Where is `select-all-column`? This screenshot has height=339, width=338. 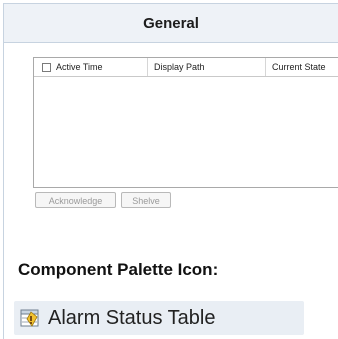 select-all-column is located at coordinates (44, 67).